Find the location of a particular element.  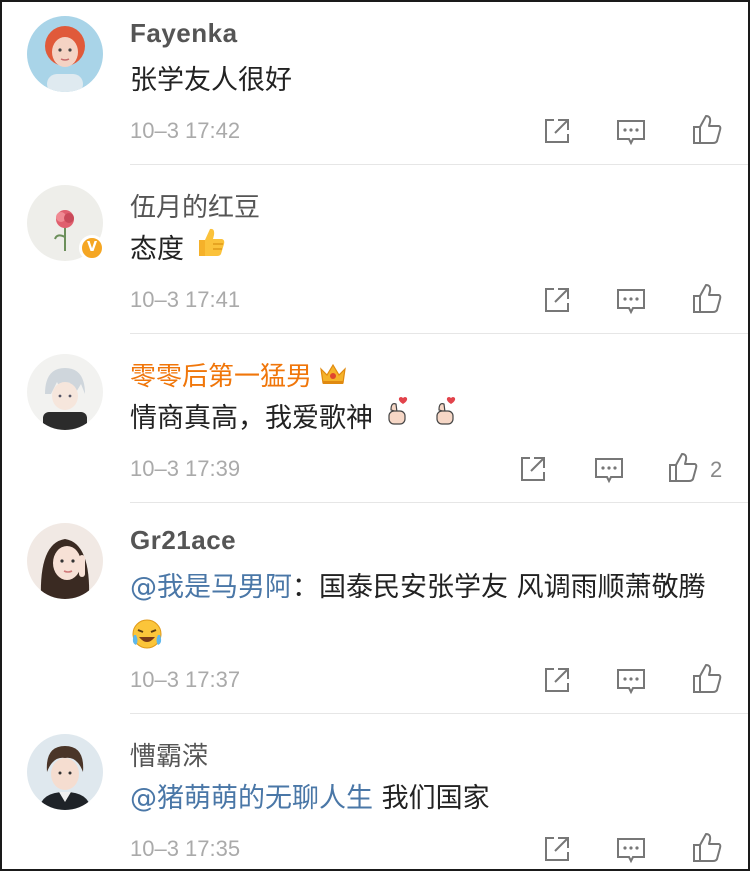

comment-text: 情商真高，我爱歌神 is located at coordinates (425, 419).